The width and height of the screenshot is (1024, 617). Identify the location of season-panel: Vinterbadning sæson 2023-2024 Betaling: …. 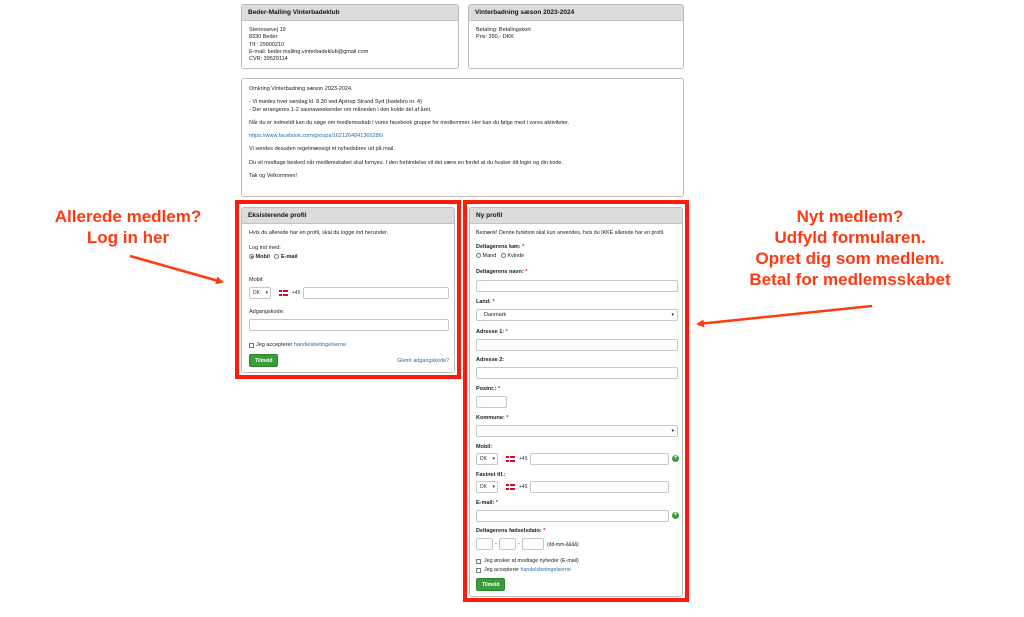
(576, 36).